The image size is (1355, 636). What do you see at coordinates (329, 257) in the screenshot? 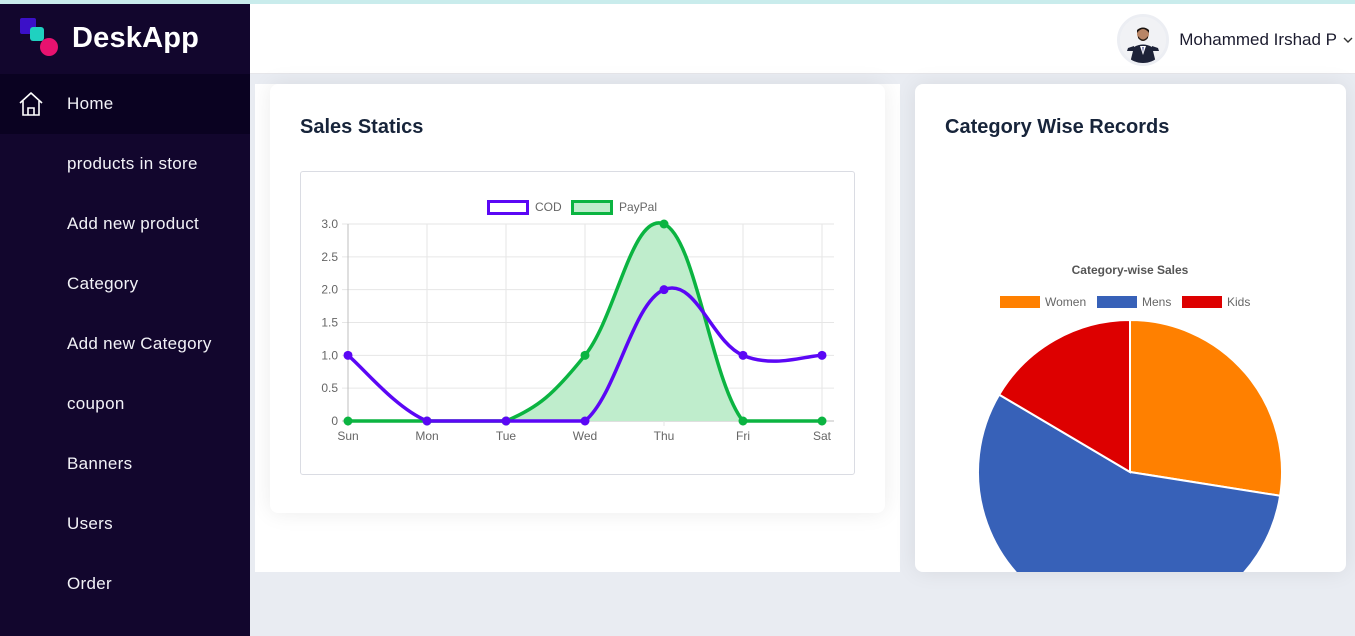
I see `y-tick-label: 2.5` at bounding box center [329, 257].